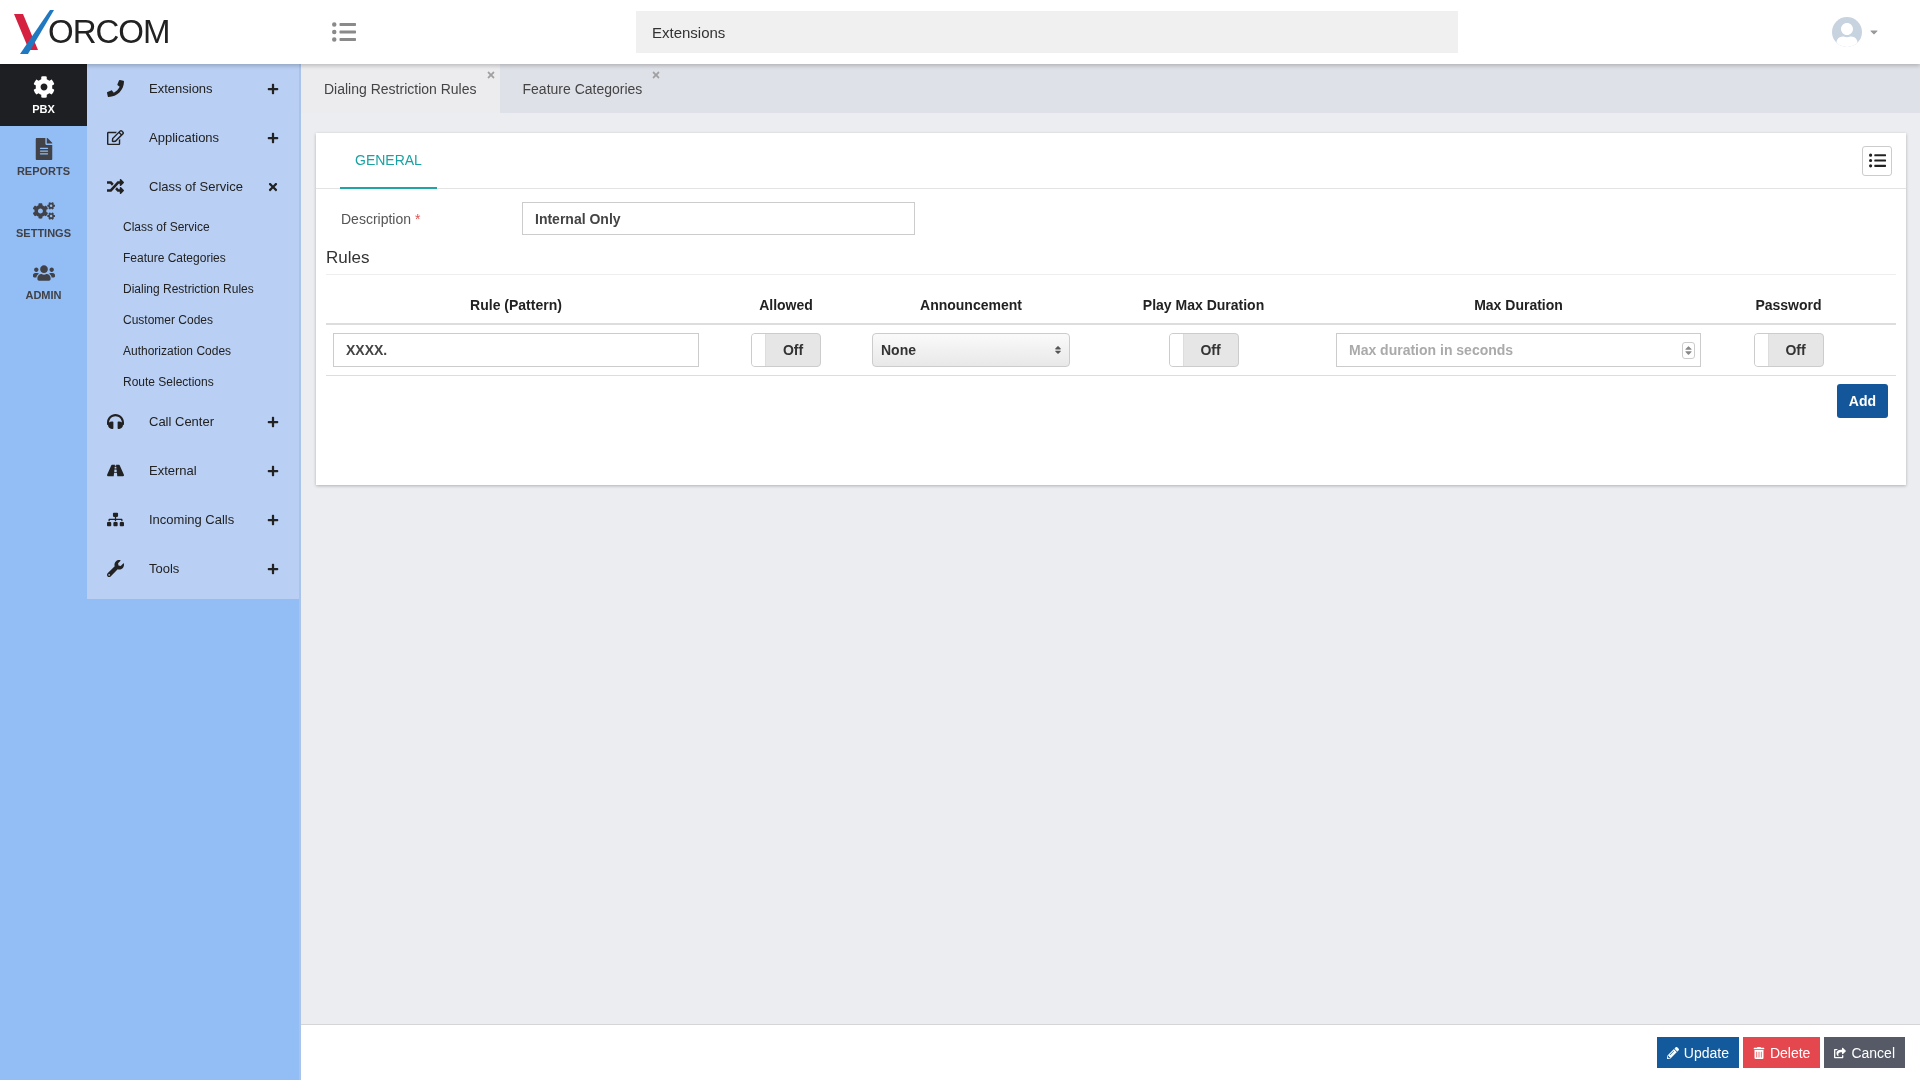  Describe the element at coordinates (1203, 300) in the screenshot. I see `column-header: Play Max Duration` at that location.